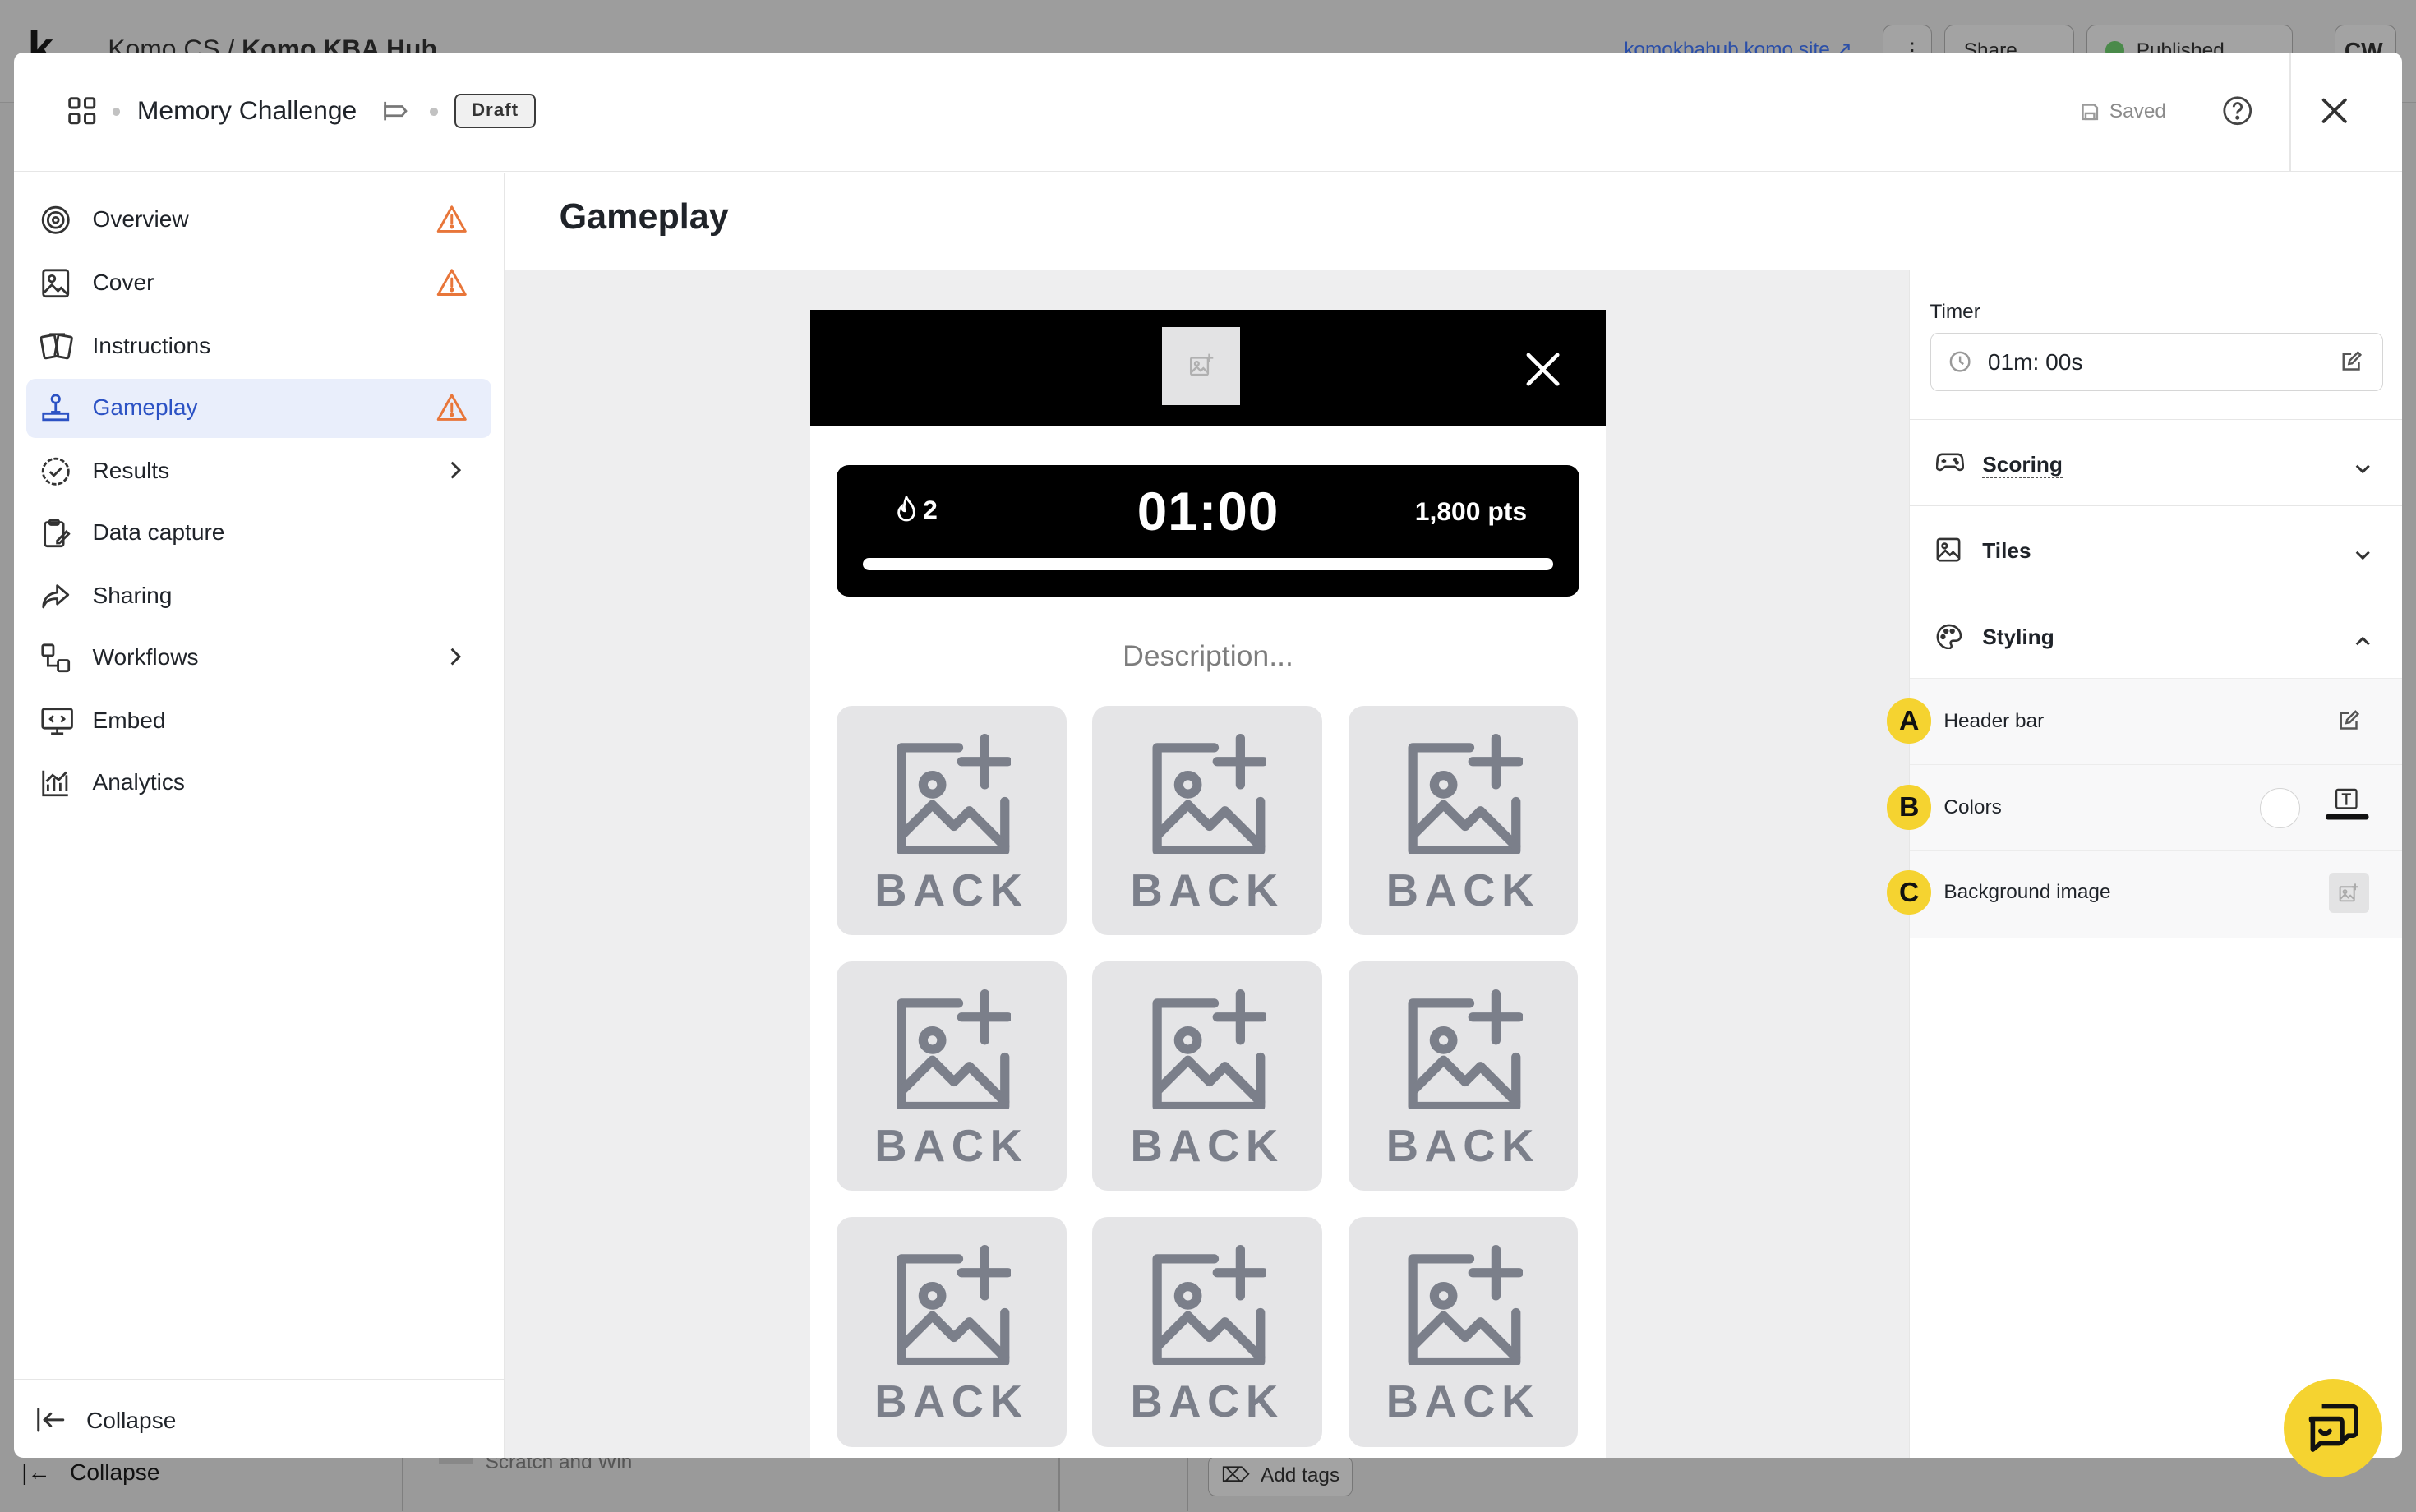 The image size is (2416, 1512). I want to click on save-icon, so click(2091, 112).